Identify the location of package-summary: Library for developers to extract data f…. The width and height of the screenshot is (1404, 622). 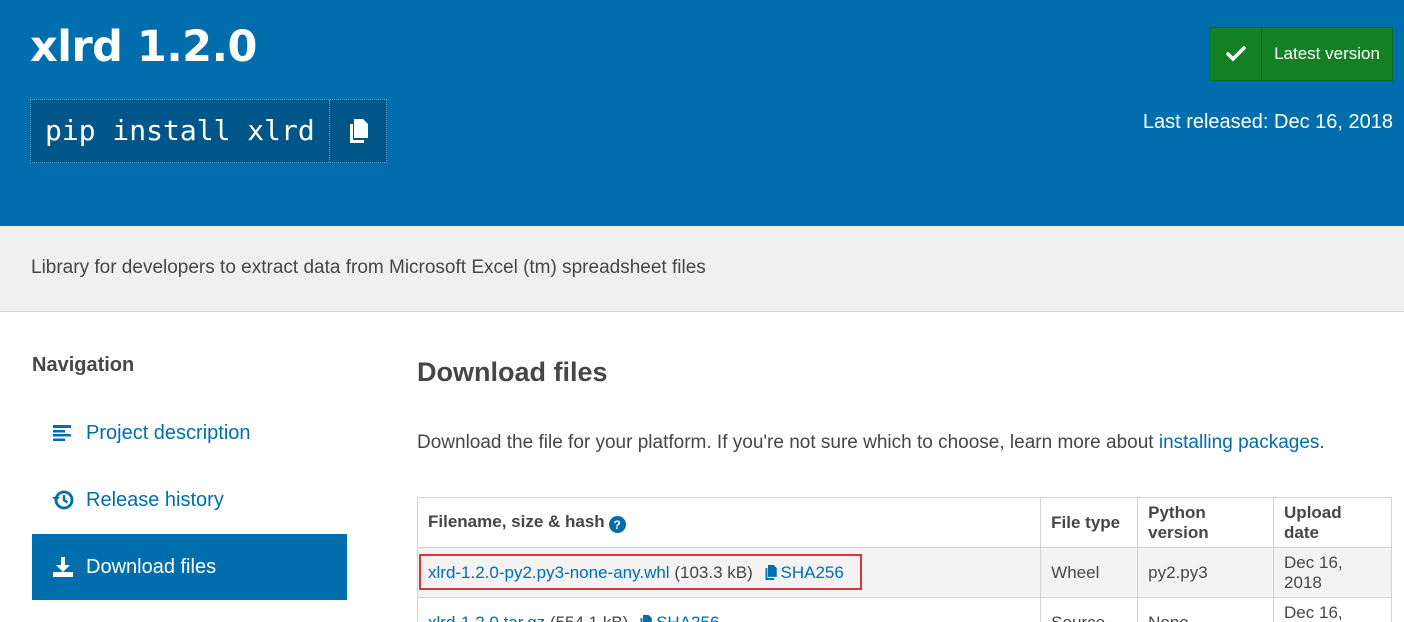
(702, 269).